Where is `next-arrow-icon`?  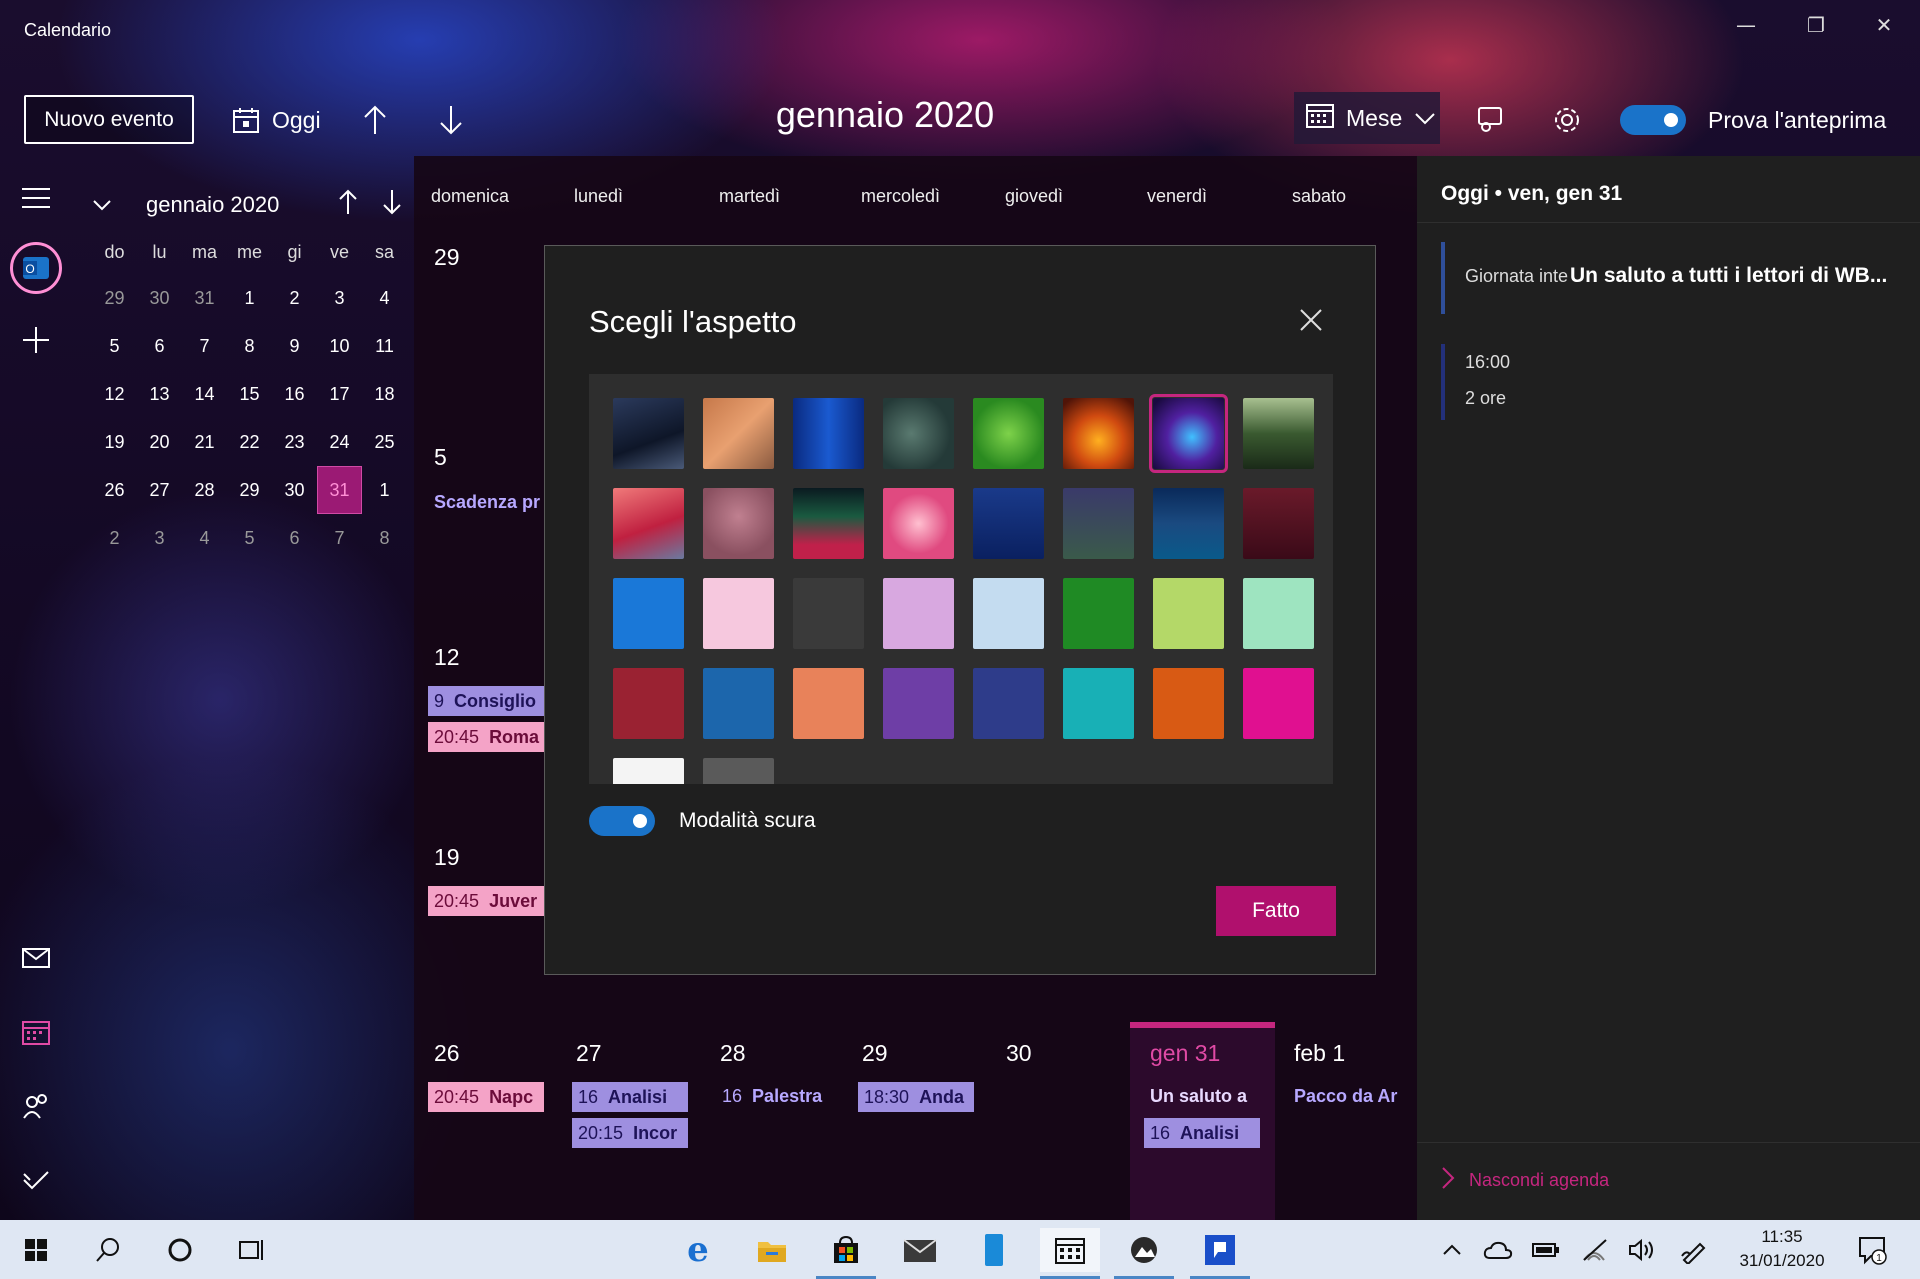
next-arrow-icon is located at coordinates (453, 120).